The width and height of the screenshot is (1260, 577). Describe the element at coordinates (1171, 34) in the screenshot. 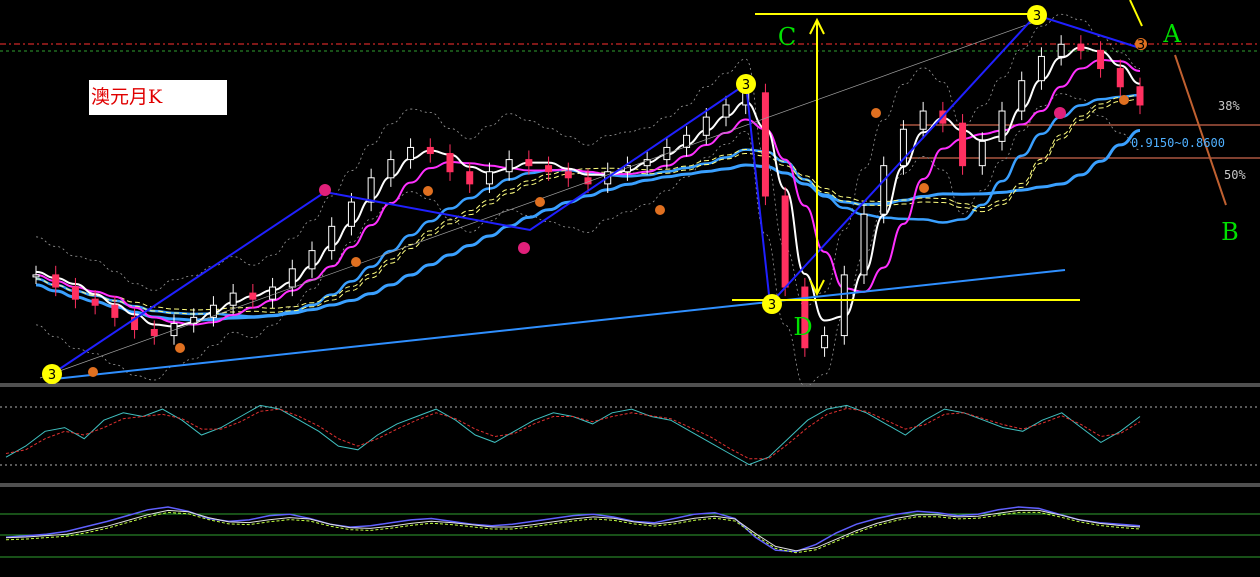

I see `label-a: A` at that location.